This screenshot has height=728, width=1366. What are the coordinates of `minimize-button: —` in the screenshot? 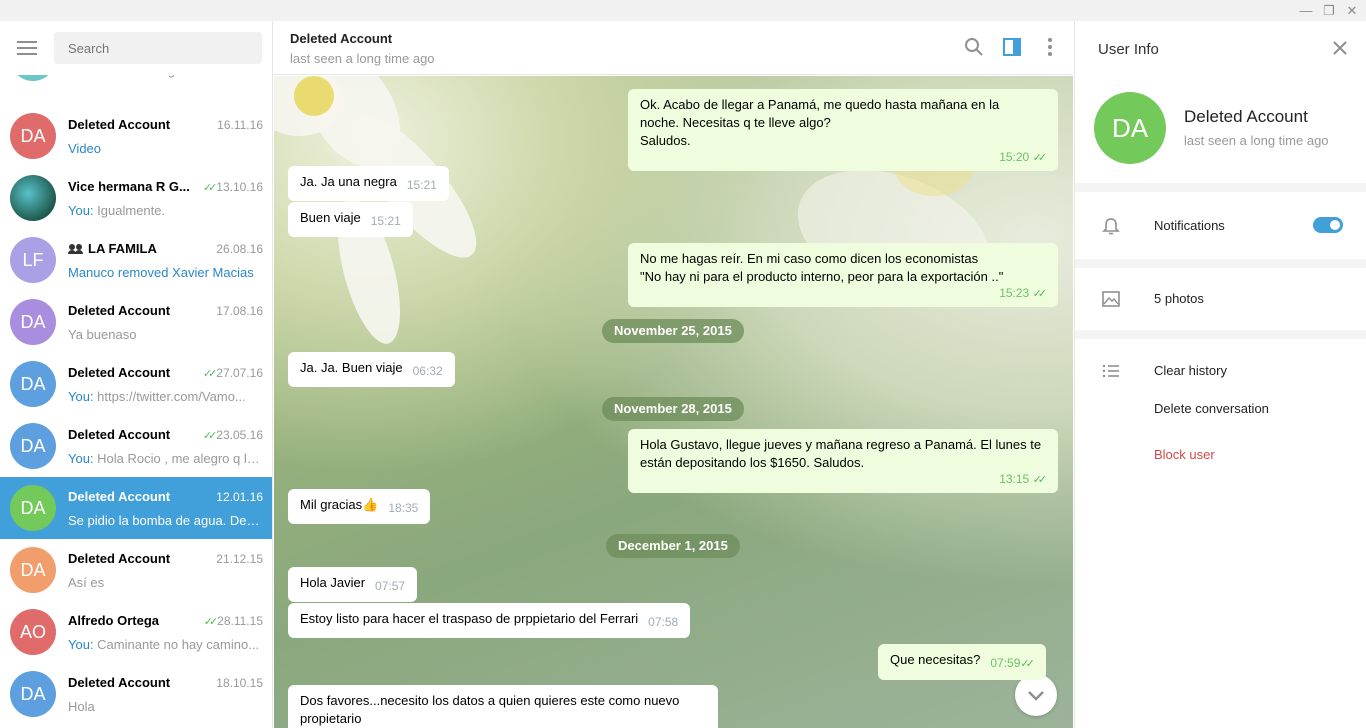 It's located at (1306, 10).